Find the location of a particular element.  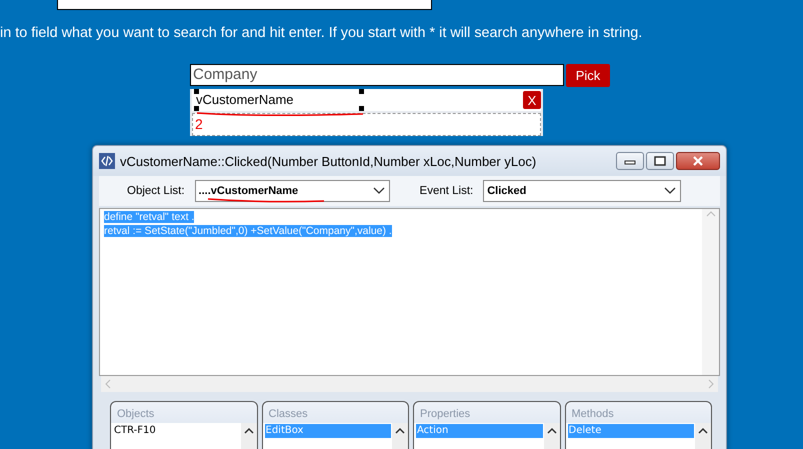

pick-button: Pick is located at coordinates (588, 75).